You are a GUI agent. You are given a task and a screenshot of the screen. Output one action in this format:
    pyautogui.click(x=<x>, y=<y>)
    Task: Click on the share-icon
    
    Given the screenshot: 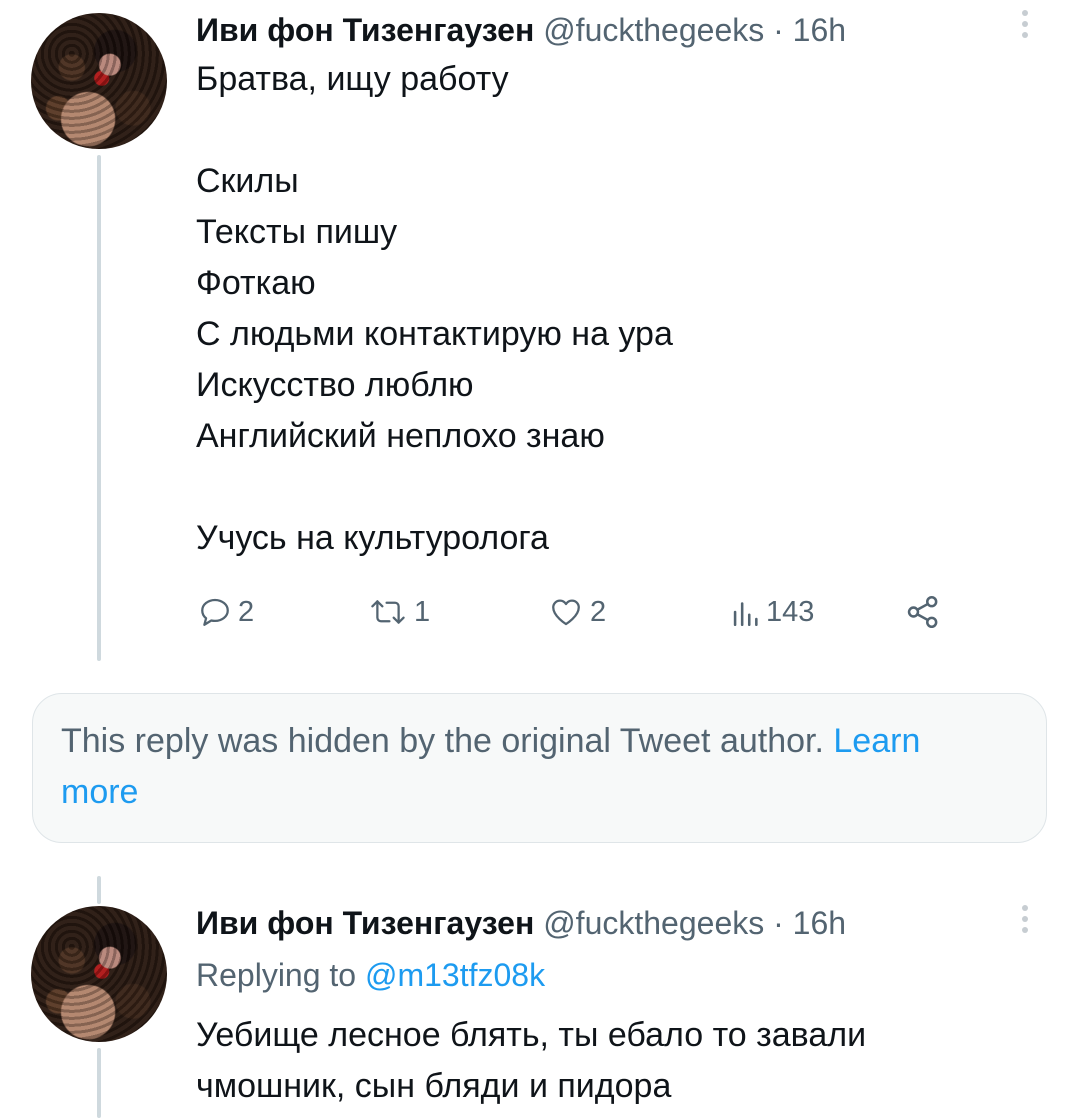 What is the action you would take?
    pyautogui.click(x=922, y=612)
    